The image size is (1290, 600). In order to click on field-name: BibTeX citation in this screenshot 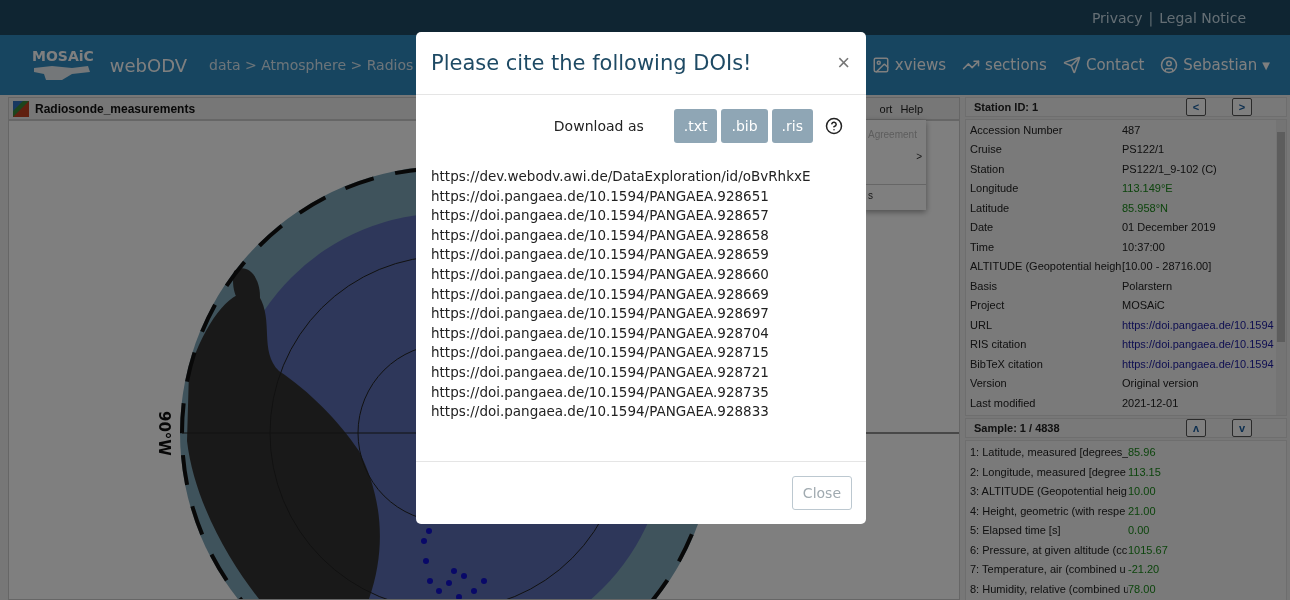, I will do `click(1007, 363)`.